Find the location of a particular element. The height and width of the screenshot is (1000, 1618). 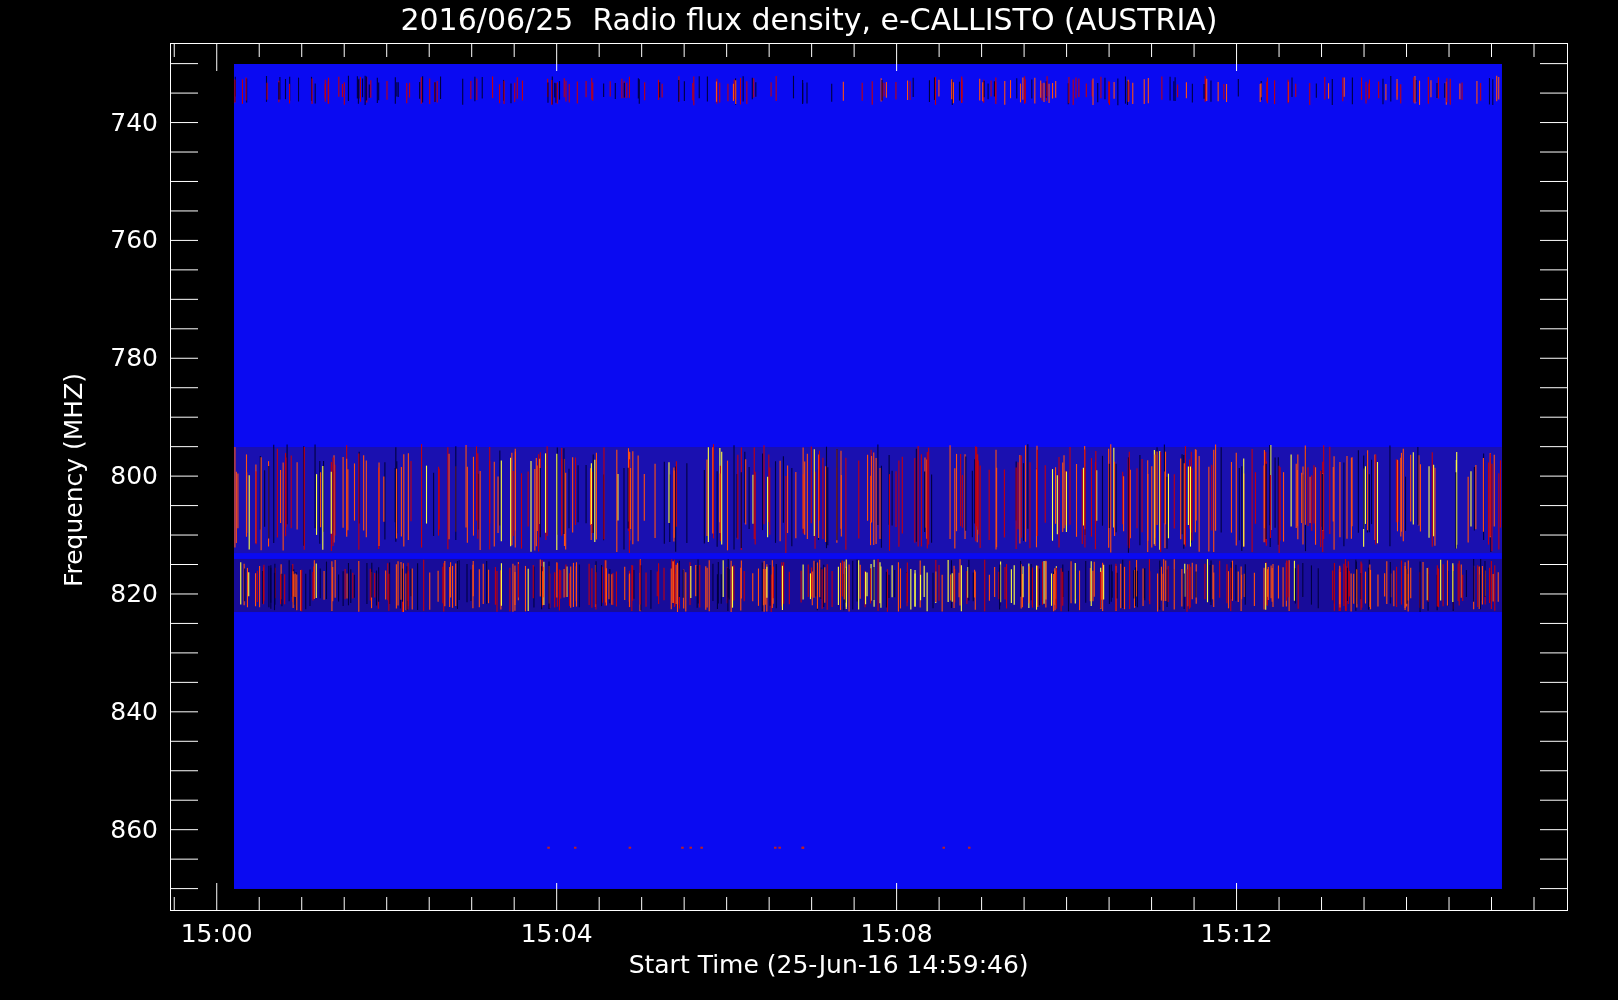

x-axis-title: Start Time (25-Jun-16 14:59:46) is located at coordinates (828, 965).